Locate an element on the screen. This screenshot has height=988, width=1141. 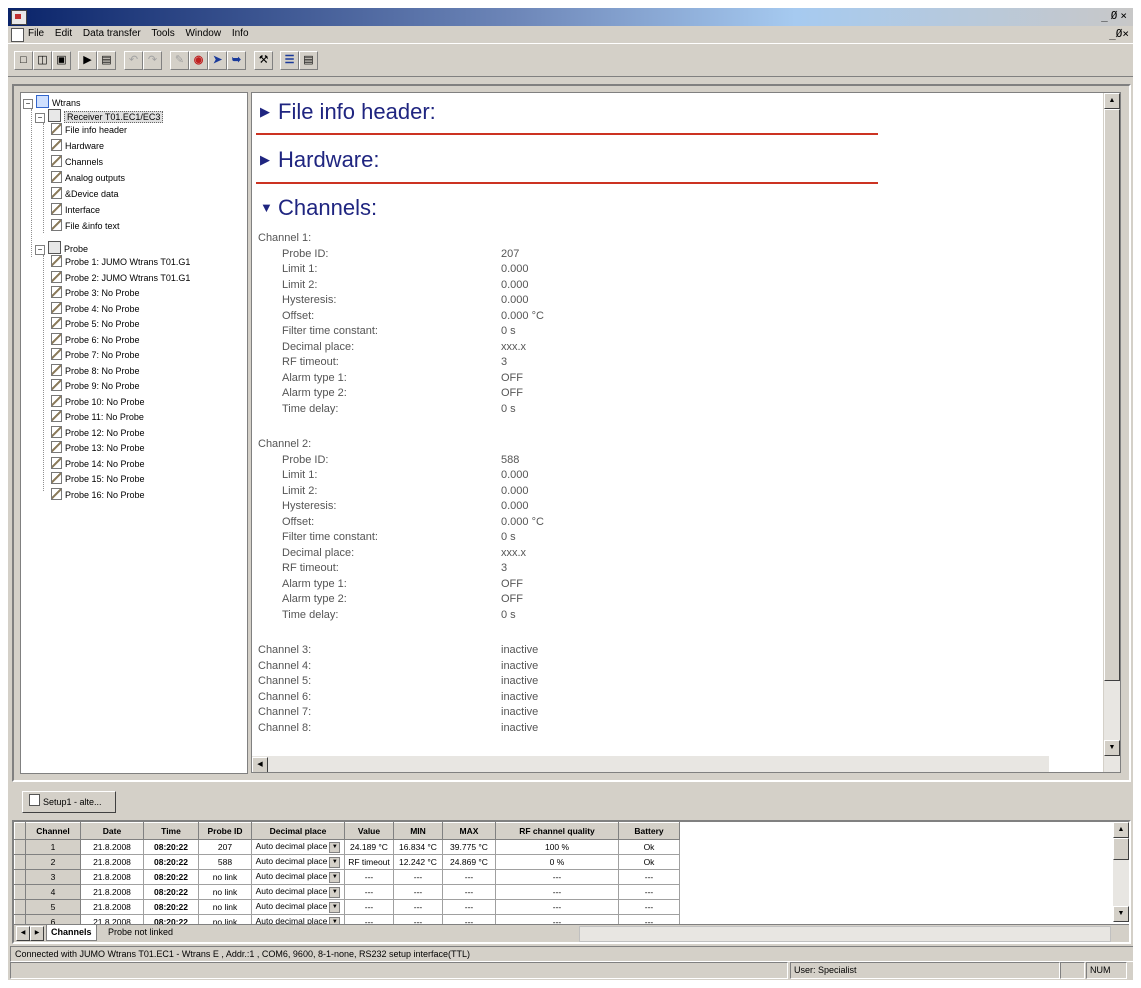
tab-next-icon: ▶ is located at coordinates (37, 933).